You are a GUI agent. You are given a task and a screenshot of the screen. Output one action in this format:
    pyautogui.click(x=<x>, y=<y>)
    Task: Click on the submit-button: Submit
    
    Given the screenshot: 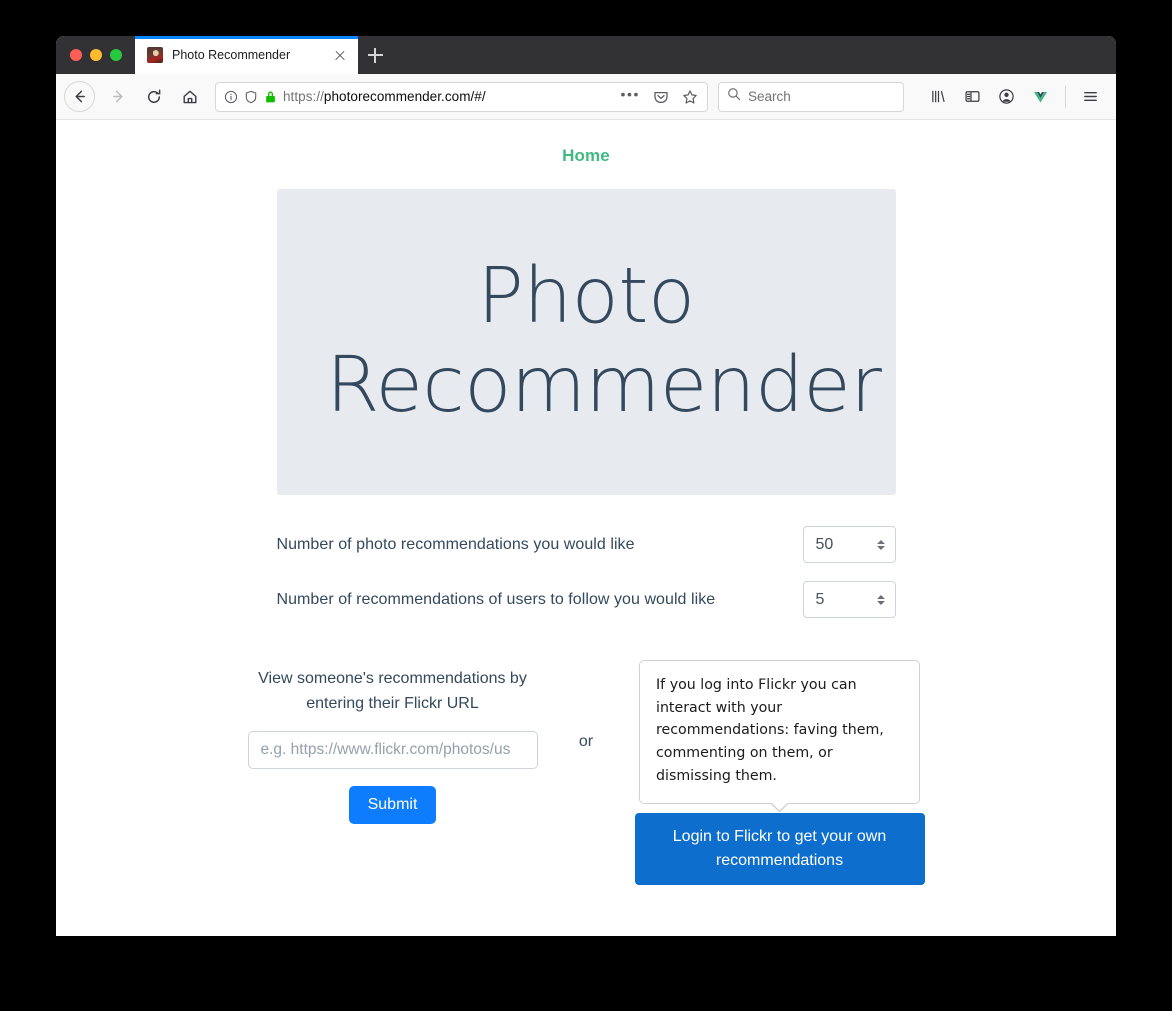 What is the action you would take?
    pyautogui.click(x=392, y=804)
    